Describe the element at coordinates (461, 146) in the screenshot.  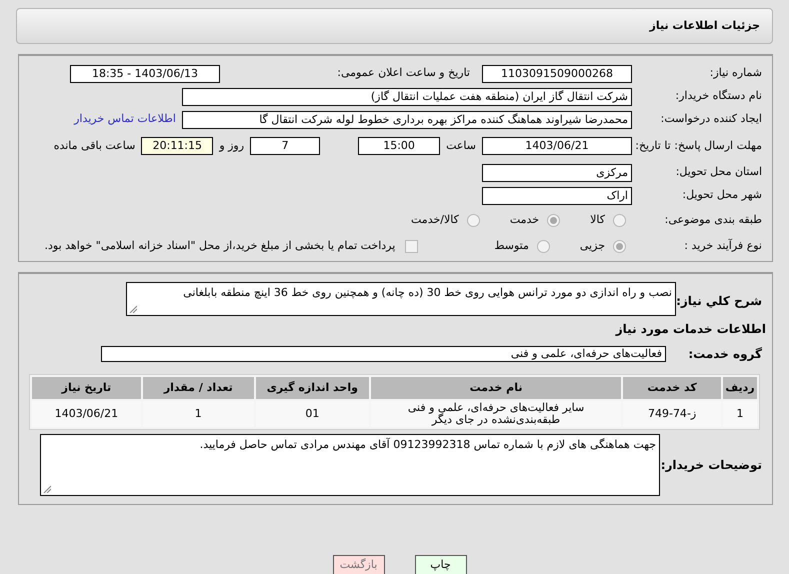
I see `field-label: ساعت` at that location.